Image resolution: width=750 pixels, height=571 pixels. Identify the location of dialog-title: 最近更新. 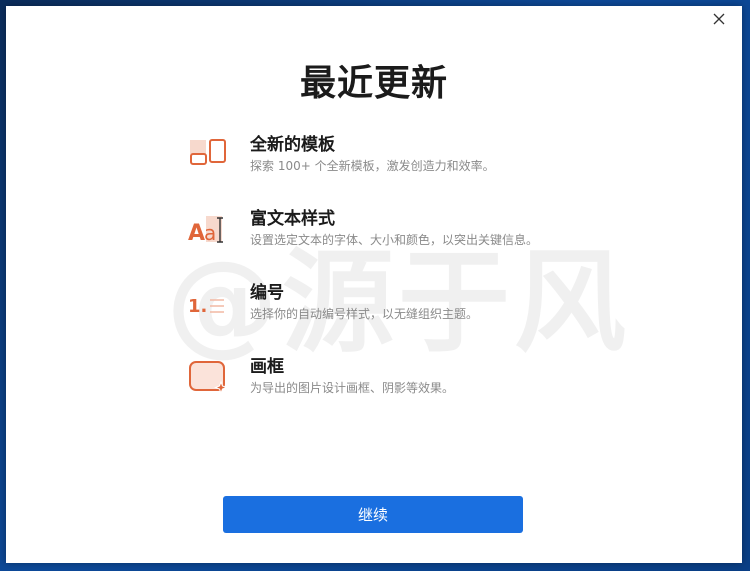
(373, 83).